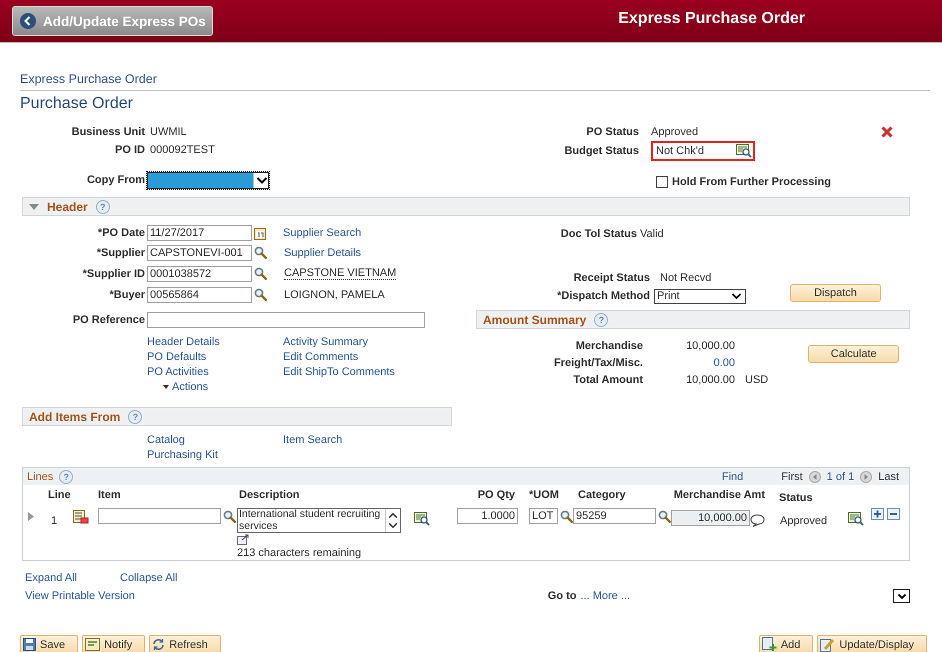 This screenshot has width=942, height=652. Describe the element at coordinates (612, 132) in the screenshot. I see `field-label: PO Status` at that location.